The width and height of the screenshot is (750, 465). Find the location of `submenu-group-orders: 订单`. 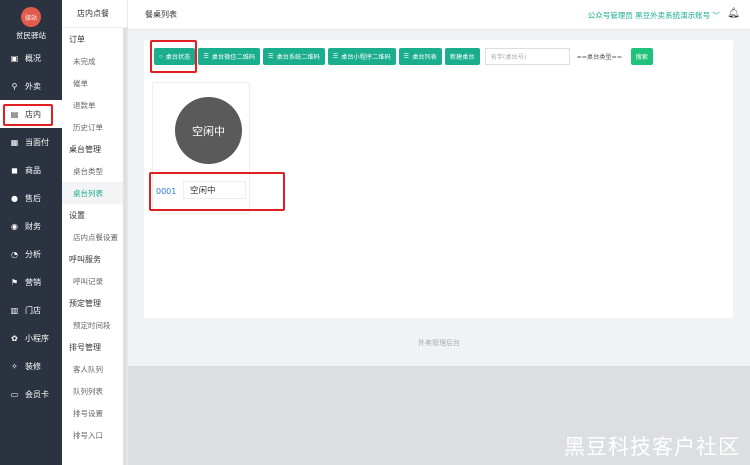

submenu-group-orders: 订单 is located at coordinates (77, 39).